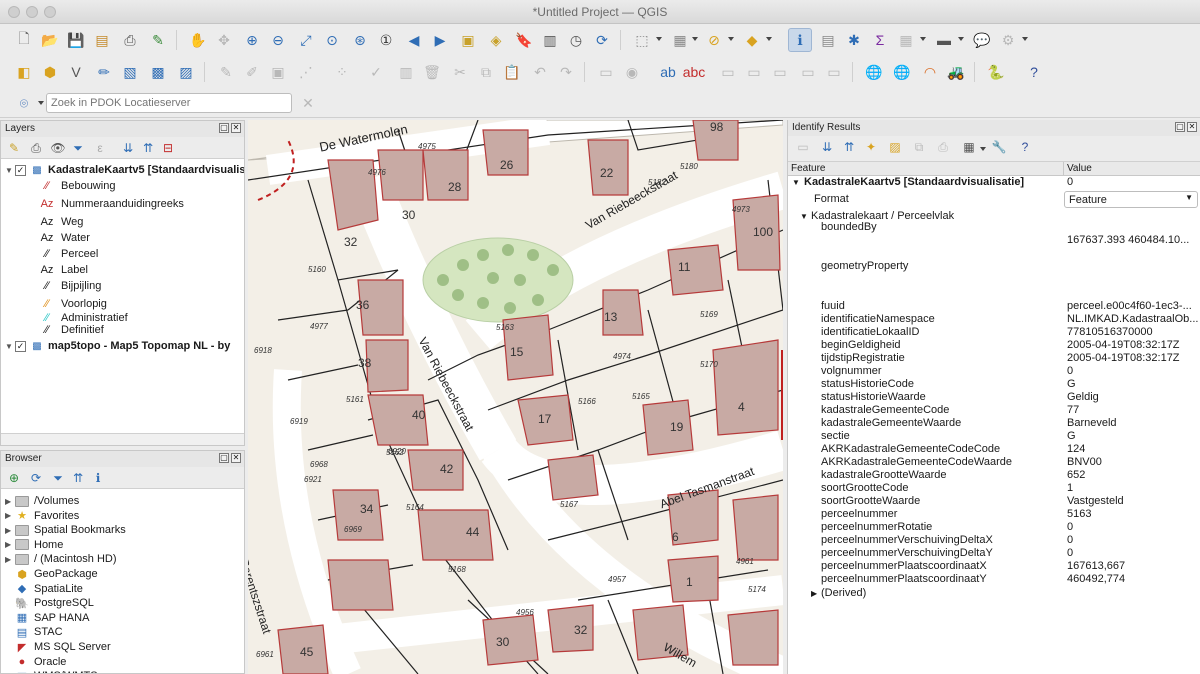  Describe the element at coordinates (50, 40) in the screenshot. I see `open-project-icon: 📂` at that location.